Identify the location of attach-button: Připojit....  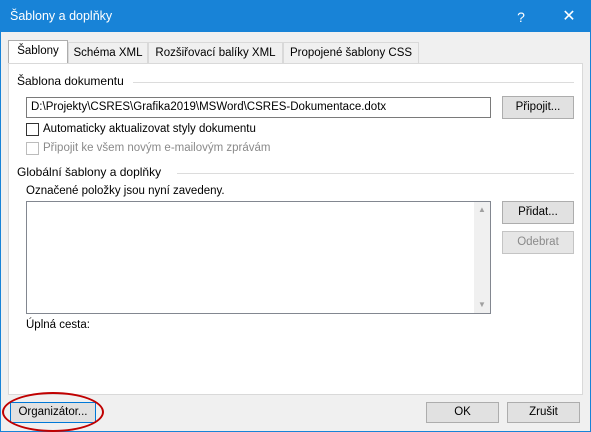
(538, 107).